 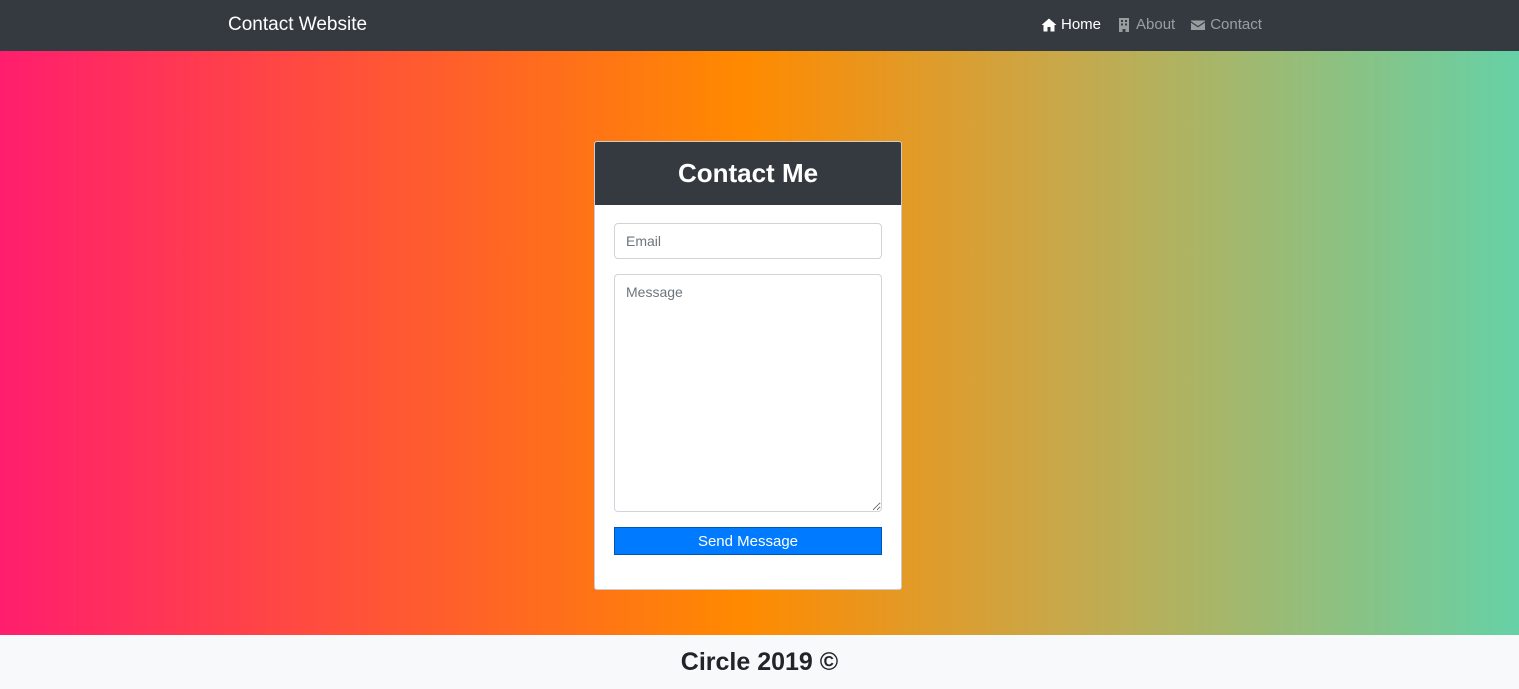 I want to click on brand-link: Contact Website, so click(x=297, y=25).